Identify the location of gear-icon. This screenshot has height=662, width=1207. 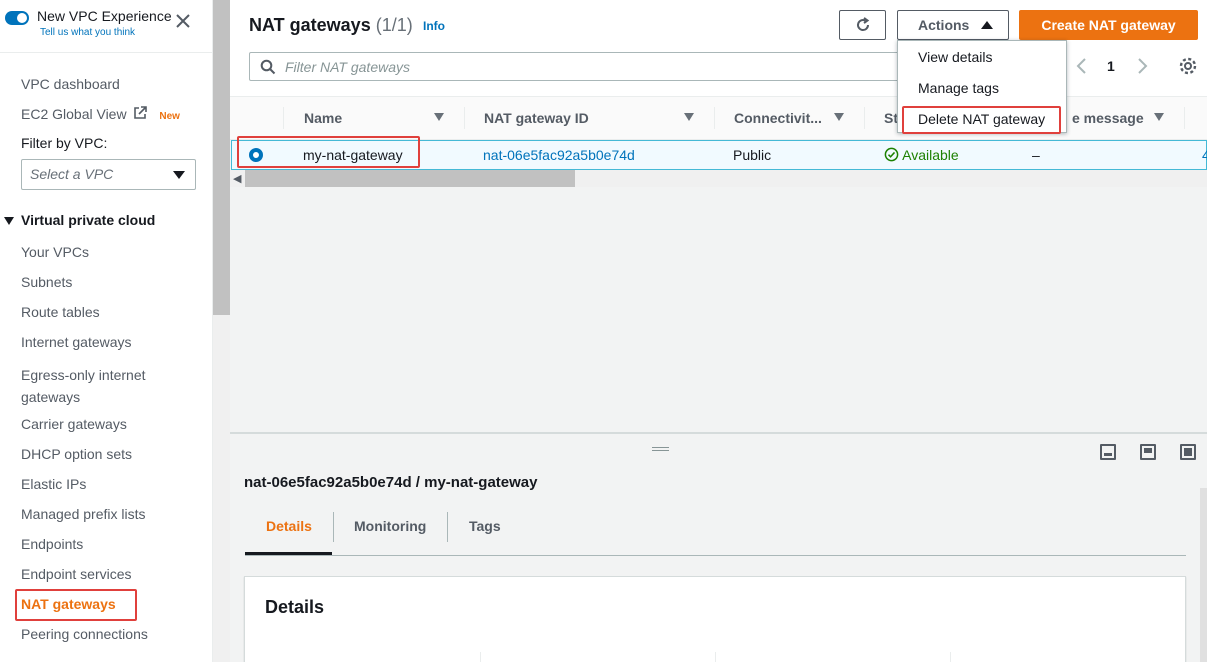
(1188, 66).